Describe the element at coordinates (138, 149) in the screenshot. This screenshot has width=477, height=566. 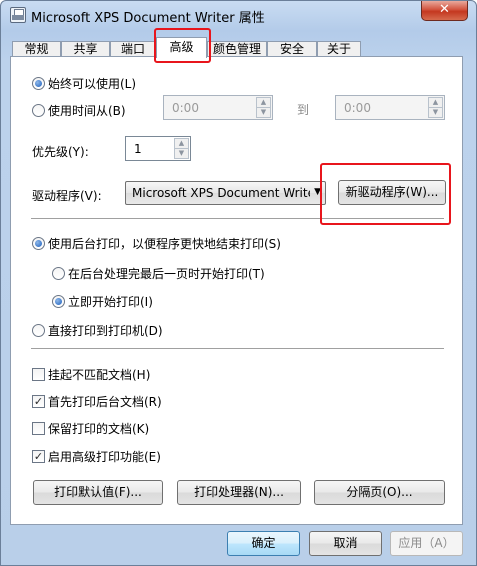
I see `priority-value: 1` at that location.